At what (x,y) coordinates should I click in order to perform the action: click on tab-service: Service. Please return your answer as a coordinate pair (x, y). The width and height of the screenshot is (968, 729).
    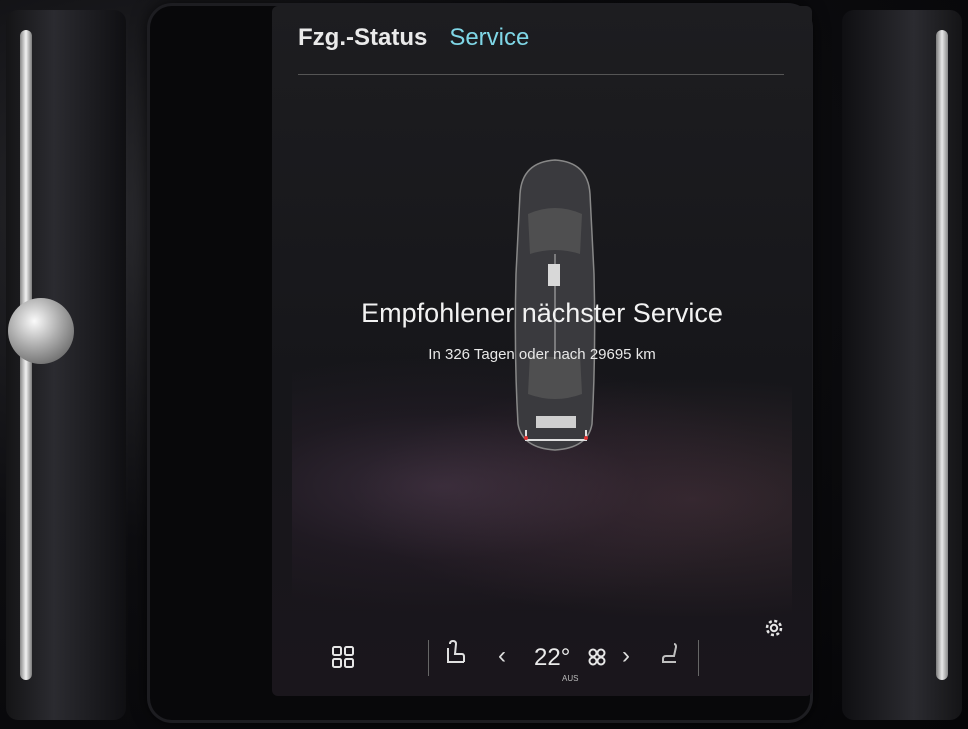
    Looking at the image, I should click on (489, 38).